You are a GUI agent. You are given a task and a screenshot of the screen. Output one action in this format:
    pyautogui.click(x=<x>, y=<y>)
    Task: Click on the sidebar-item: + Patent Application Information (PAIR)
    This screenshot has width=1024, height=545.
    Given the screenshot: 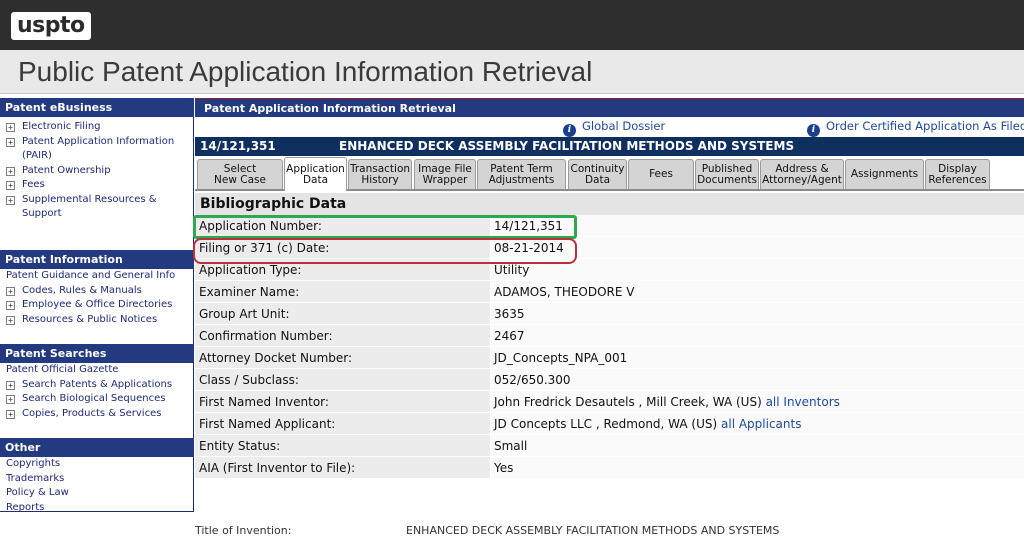 What is the action you would take?
    pyautogui.click(x=88, y=149)
    